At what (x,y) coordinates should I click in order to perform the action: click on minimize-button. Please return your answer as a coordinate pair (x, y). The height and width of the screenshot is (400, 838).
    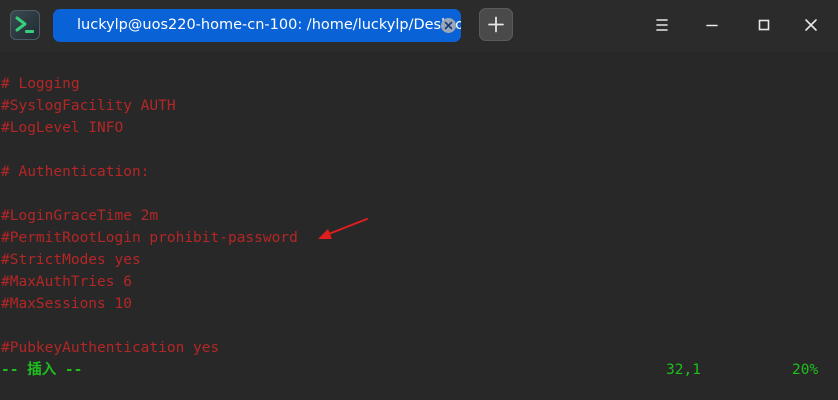
    Looking at the image, I should click on (712, 25).